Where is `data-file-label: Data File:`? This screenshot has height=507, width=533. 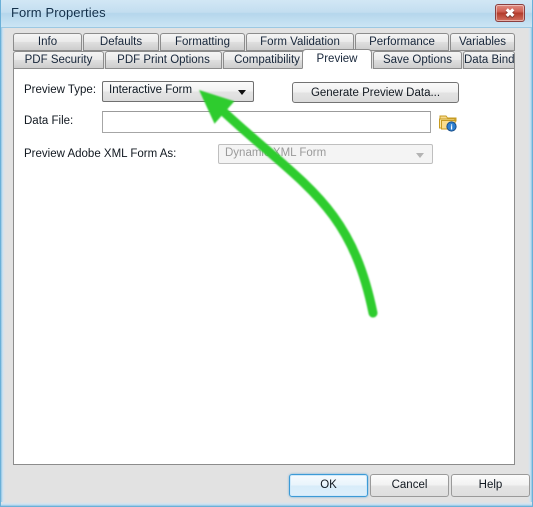
data-file-label: Data File: is located at coordinates (49, 121).